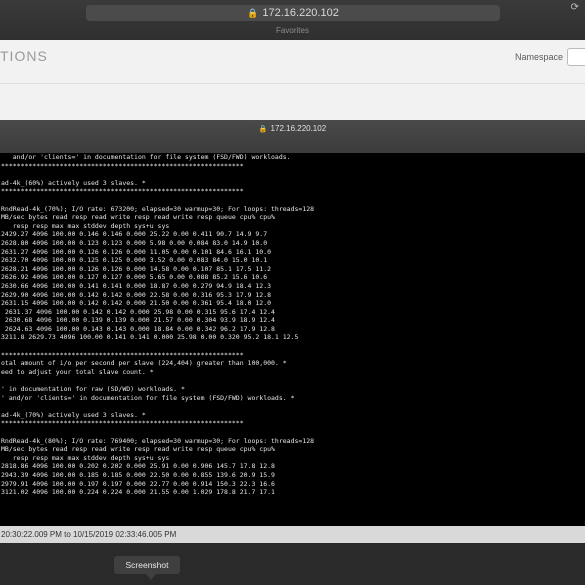 Image resolution: width=585 pixels, height=585 pixels. I want to click on page-title: TIONS, so click(24, 56).